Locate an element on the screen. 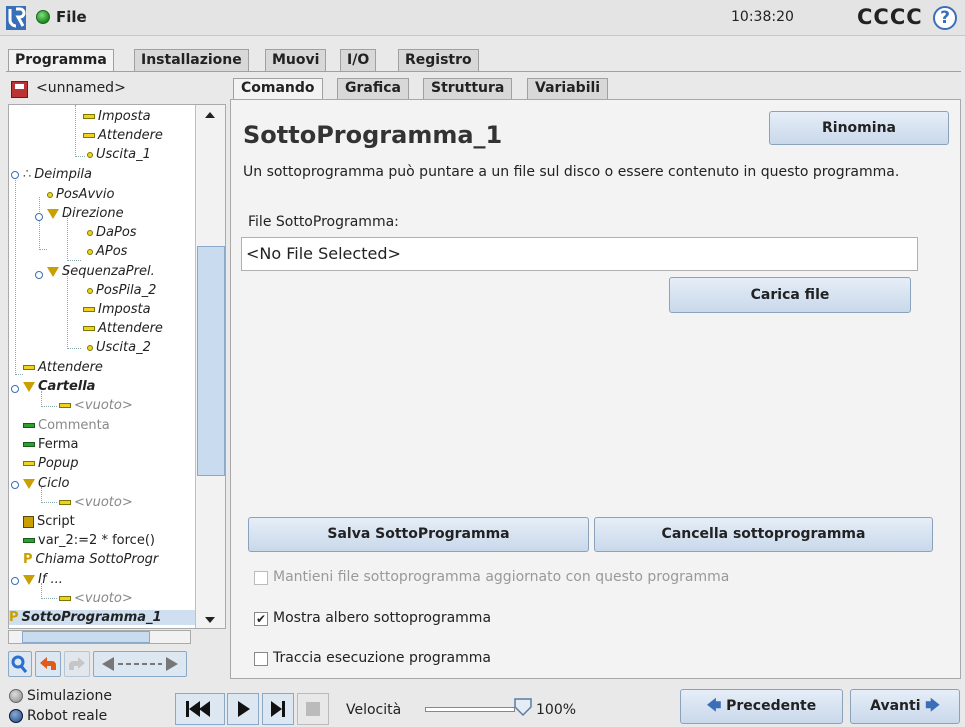  tree-node: SequenzaPrel. is located at coordinates (101, 271).